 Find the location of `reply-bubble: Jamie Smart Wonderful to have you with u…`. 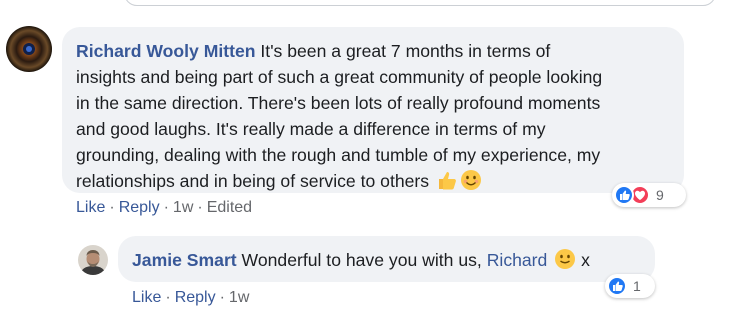

reply-bubble: Jamie Smart Wonderful to have you with u… is located at coordinates (386, 259).